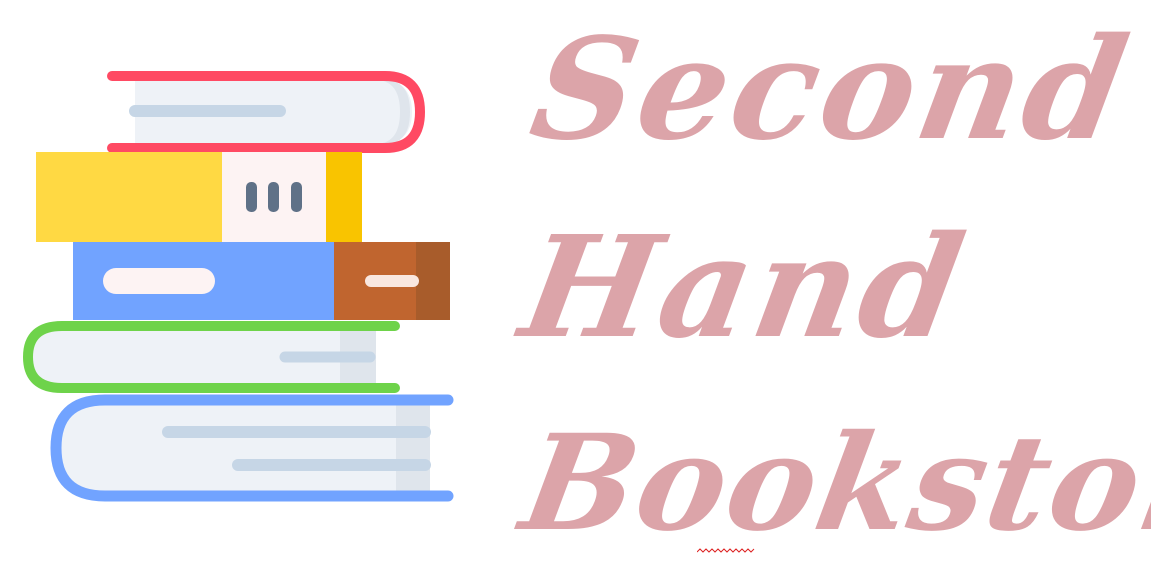 The width and height of the screenshot is (1151, 582). I want to click on brown-book, so click(392, 281).